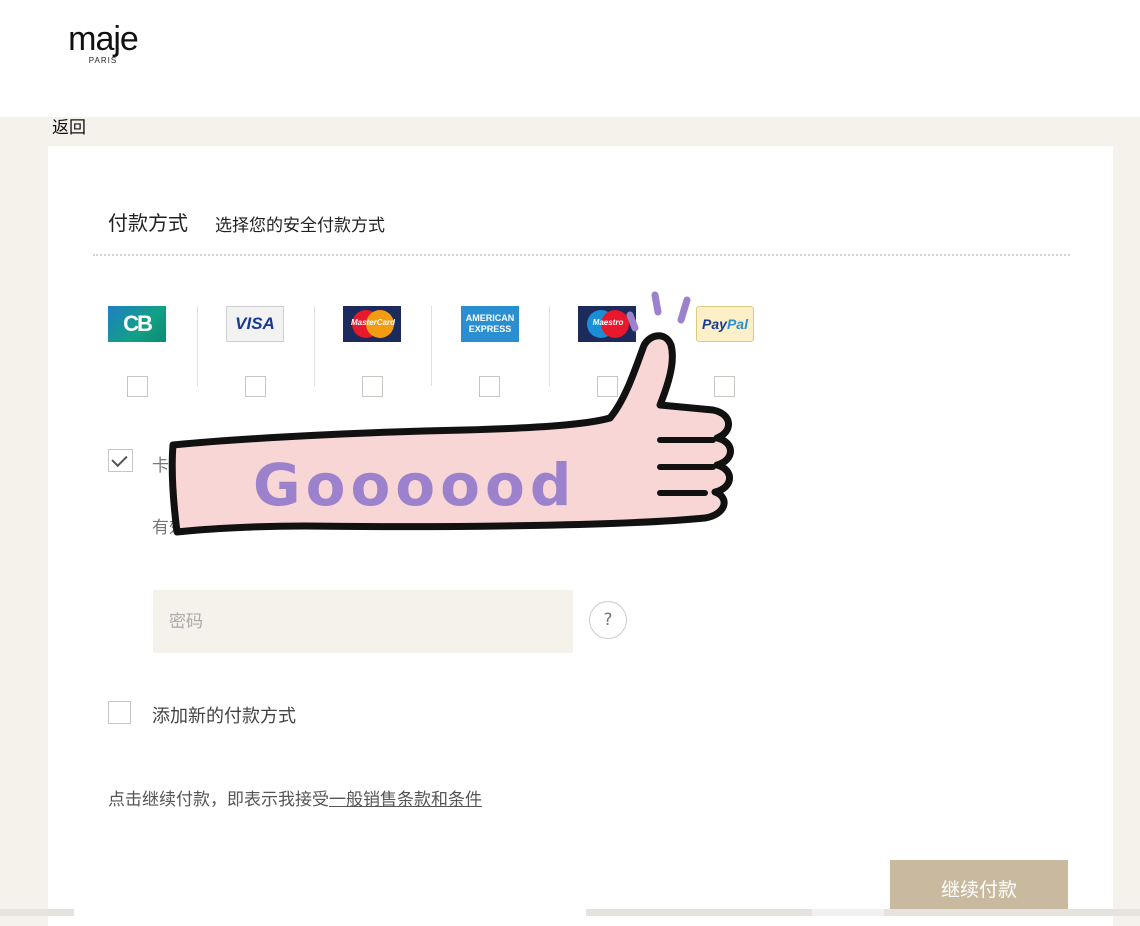  I want to click on add-payment-label: 添加新的付款方式, so click(224, 716).